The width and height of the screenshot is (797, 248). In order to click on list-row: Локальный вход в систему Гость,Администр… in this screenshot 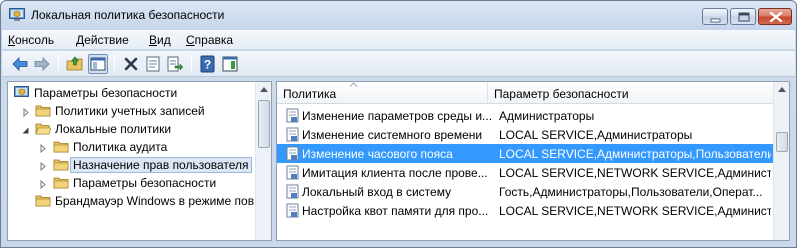, I will do `click(525, 191)`.